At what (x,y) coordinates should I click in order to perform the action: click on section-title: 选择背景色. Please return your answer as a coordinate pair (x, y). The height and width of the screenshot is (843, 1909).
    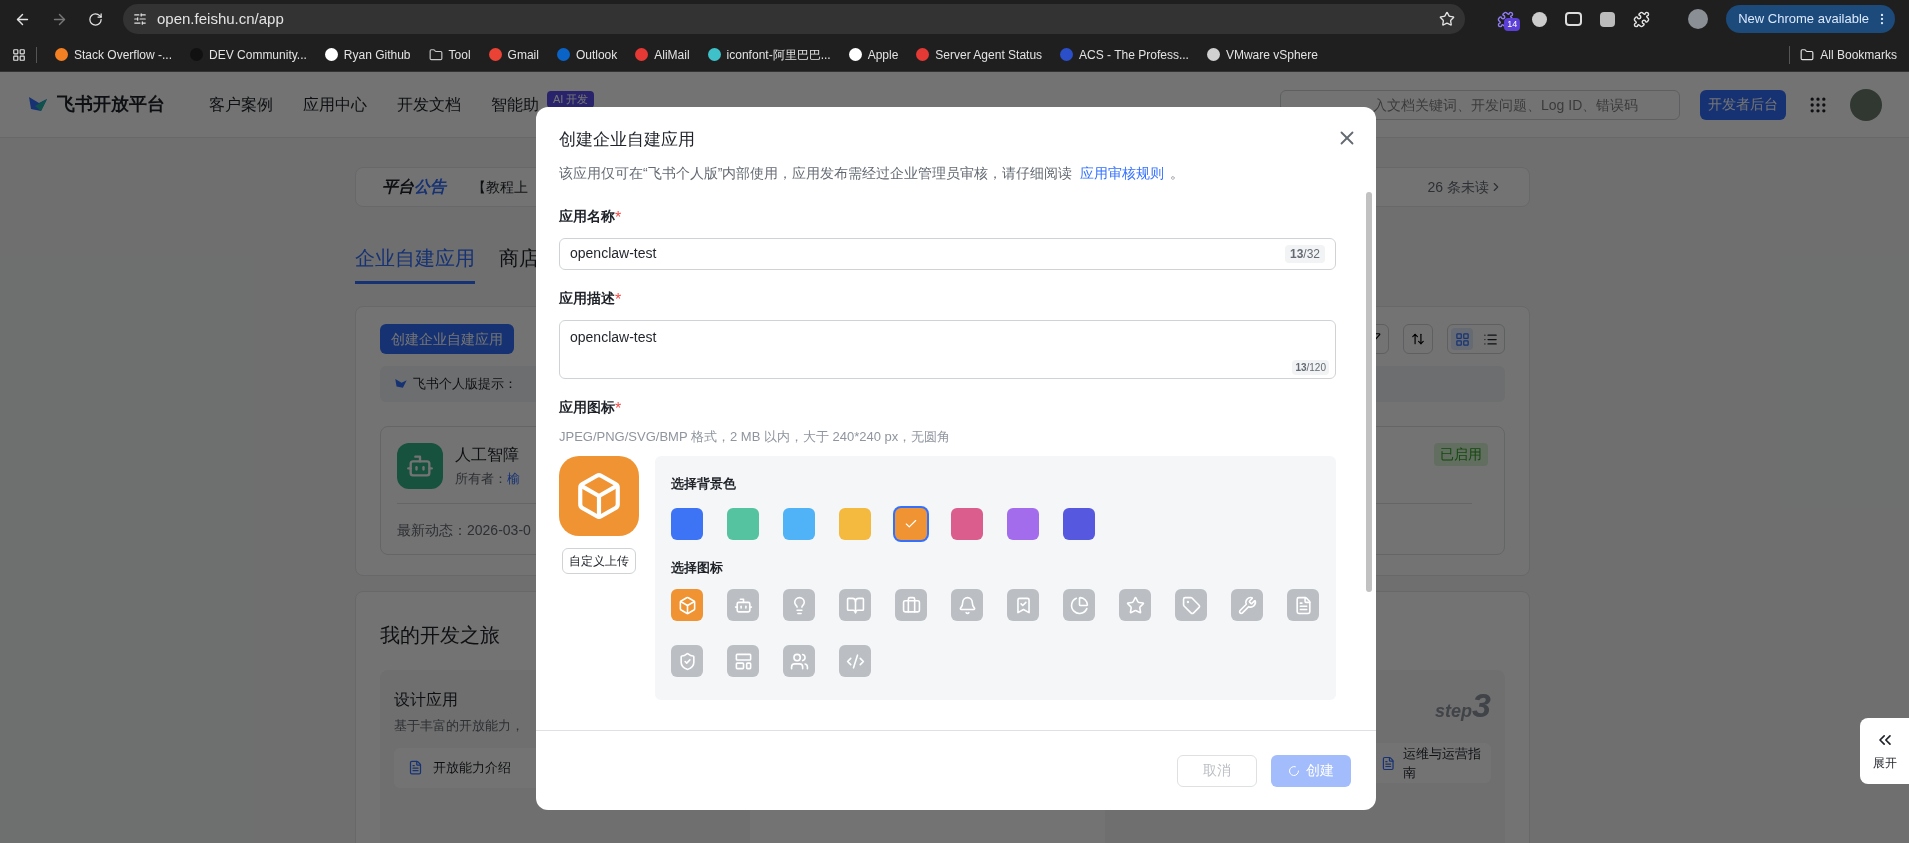
    Looking at the image, I should click on (704, 484).